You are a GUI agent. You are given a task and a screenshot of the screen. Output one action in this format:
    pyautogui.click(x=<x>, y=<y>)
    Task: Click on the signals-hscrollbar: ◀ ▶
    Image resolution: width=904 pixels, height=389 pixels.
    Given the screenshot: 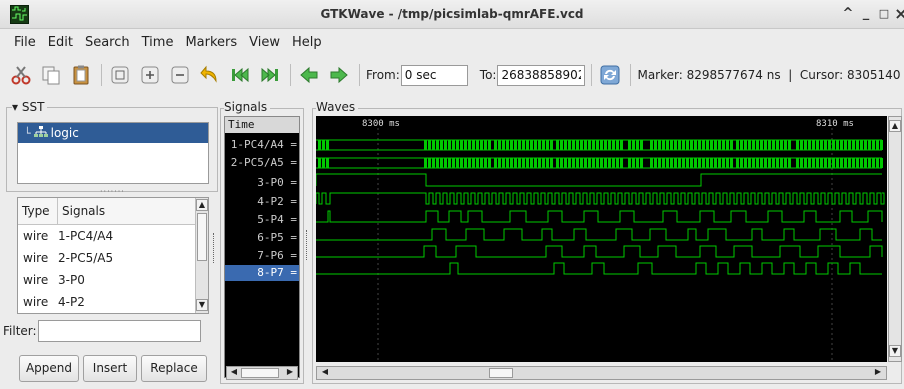 What is the action you would take?
    pyautogui.click(x=262, y=373)
    